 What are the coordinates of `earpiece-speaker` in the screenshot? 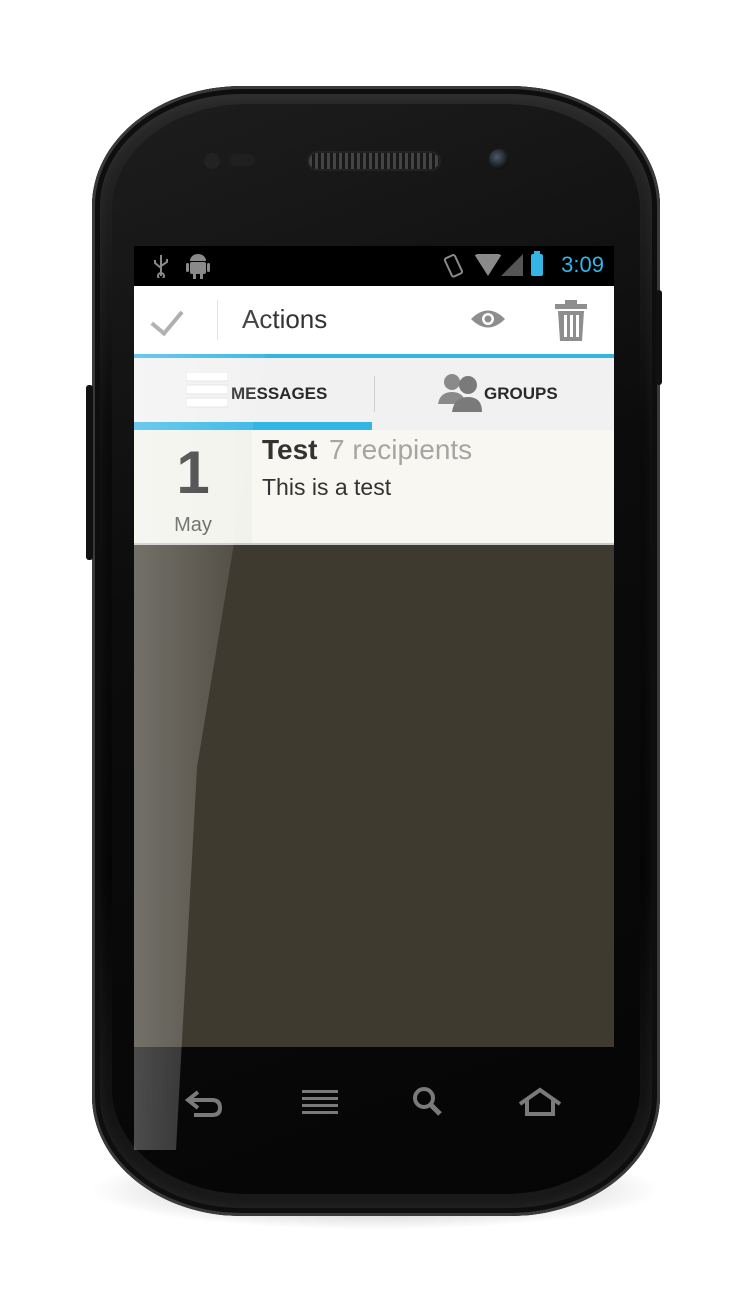 It's located at (374, 161).